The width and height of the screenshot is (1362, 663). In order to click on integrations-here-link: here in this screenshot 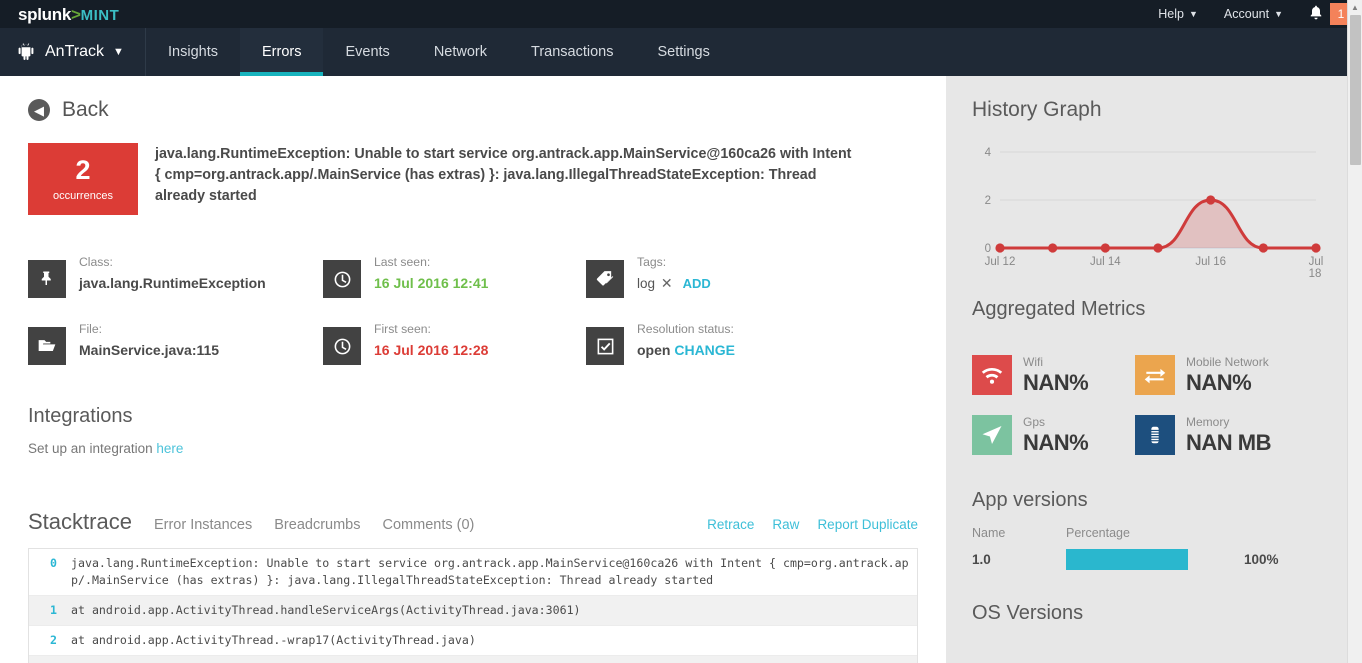, I will do `click(169, 448)`.